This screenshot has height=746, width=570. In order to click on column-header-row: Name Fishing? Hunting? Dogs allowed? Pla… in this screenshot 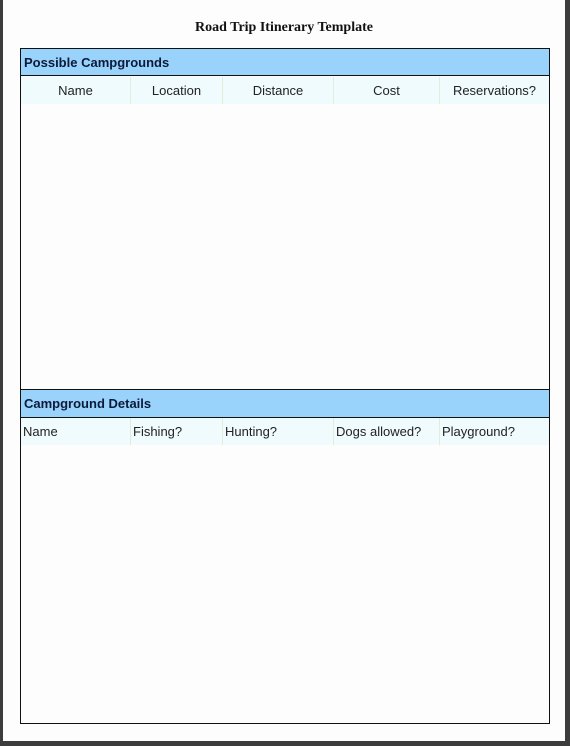, I will do `click(285, 431)`.